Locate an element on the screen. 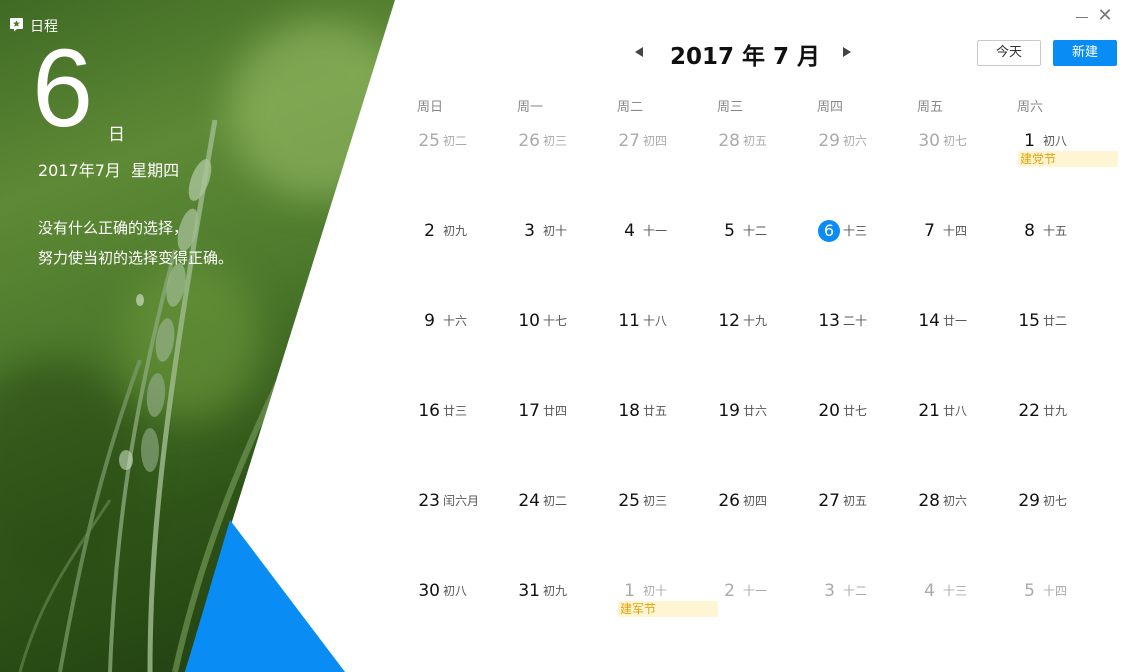 The width and height of the screenshot is (1128, 672). day-cell: 13 二十 is located at coordinates (868, 355).